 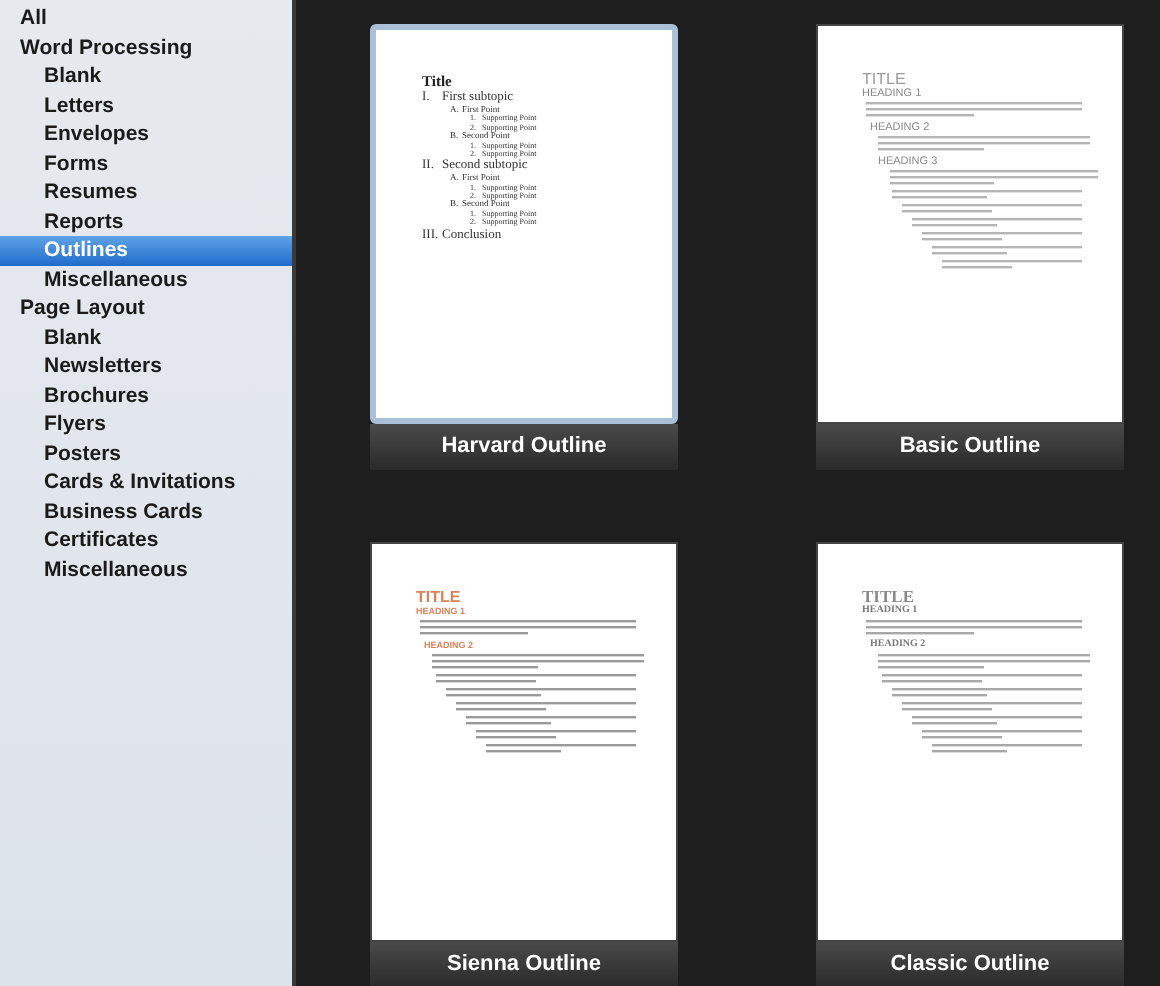 What do you see at coordinates (970, 964) in the screenshot?
I see `template-name: Classic Outline` at bounding box center [970, 964].